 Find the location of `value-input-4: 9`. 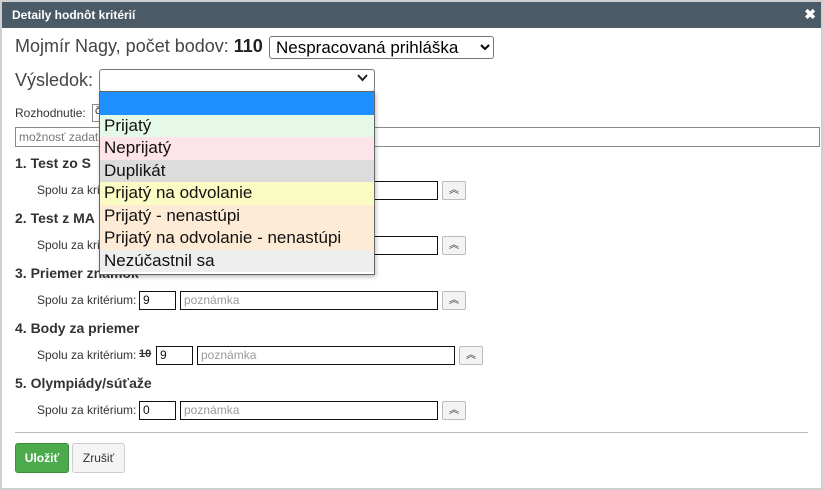

value-input-4: 9 is located at coordinates (174, 355).